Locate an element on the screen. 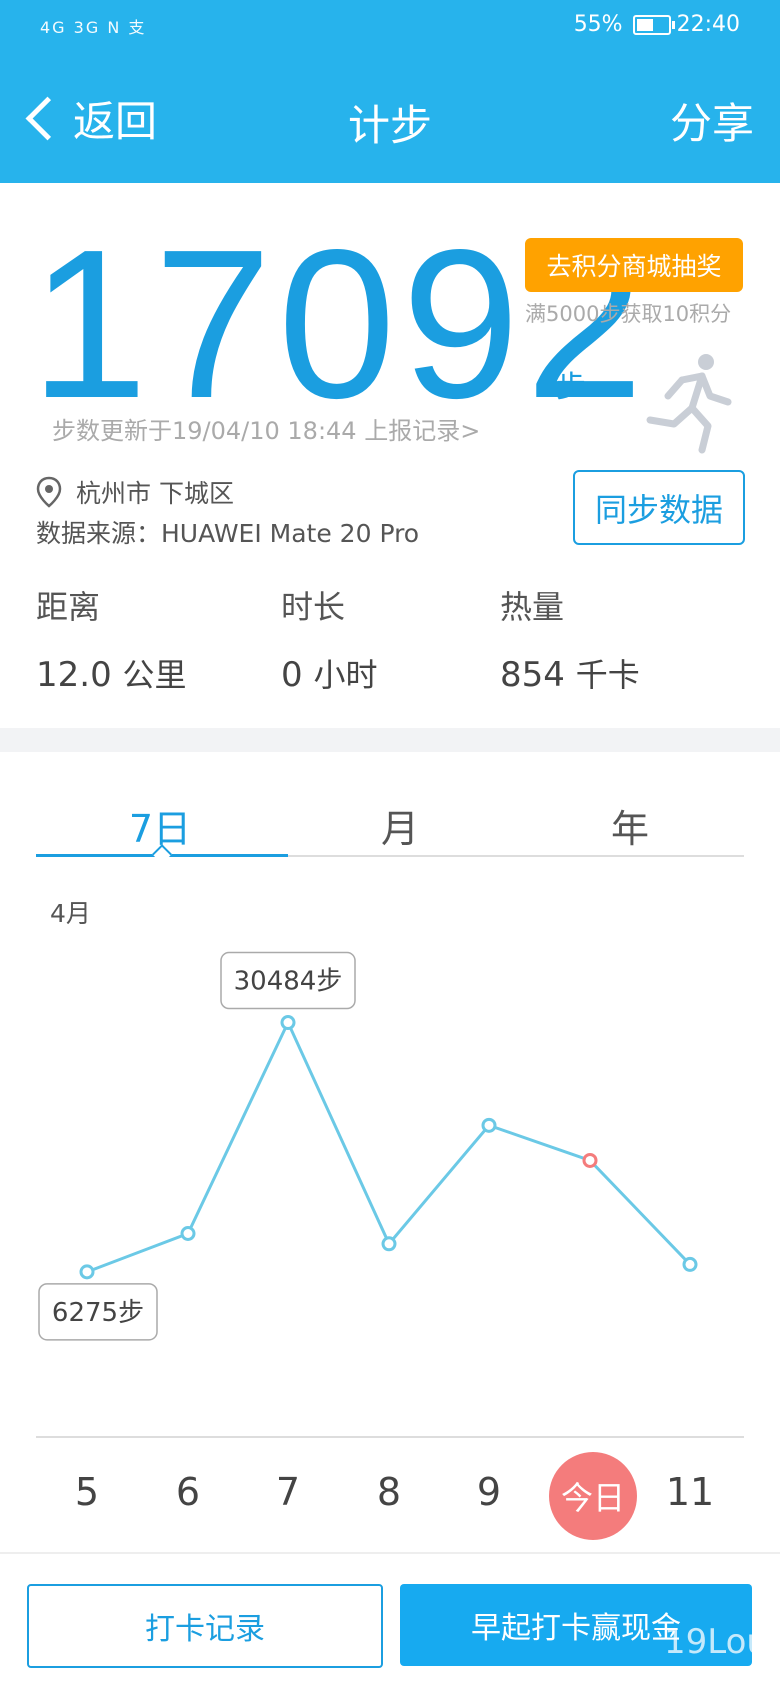  status-right: 55% 22:40 is located at coordinates (657, 24).